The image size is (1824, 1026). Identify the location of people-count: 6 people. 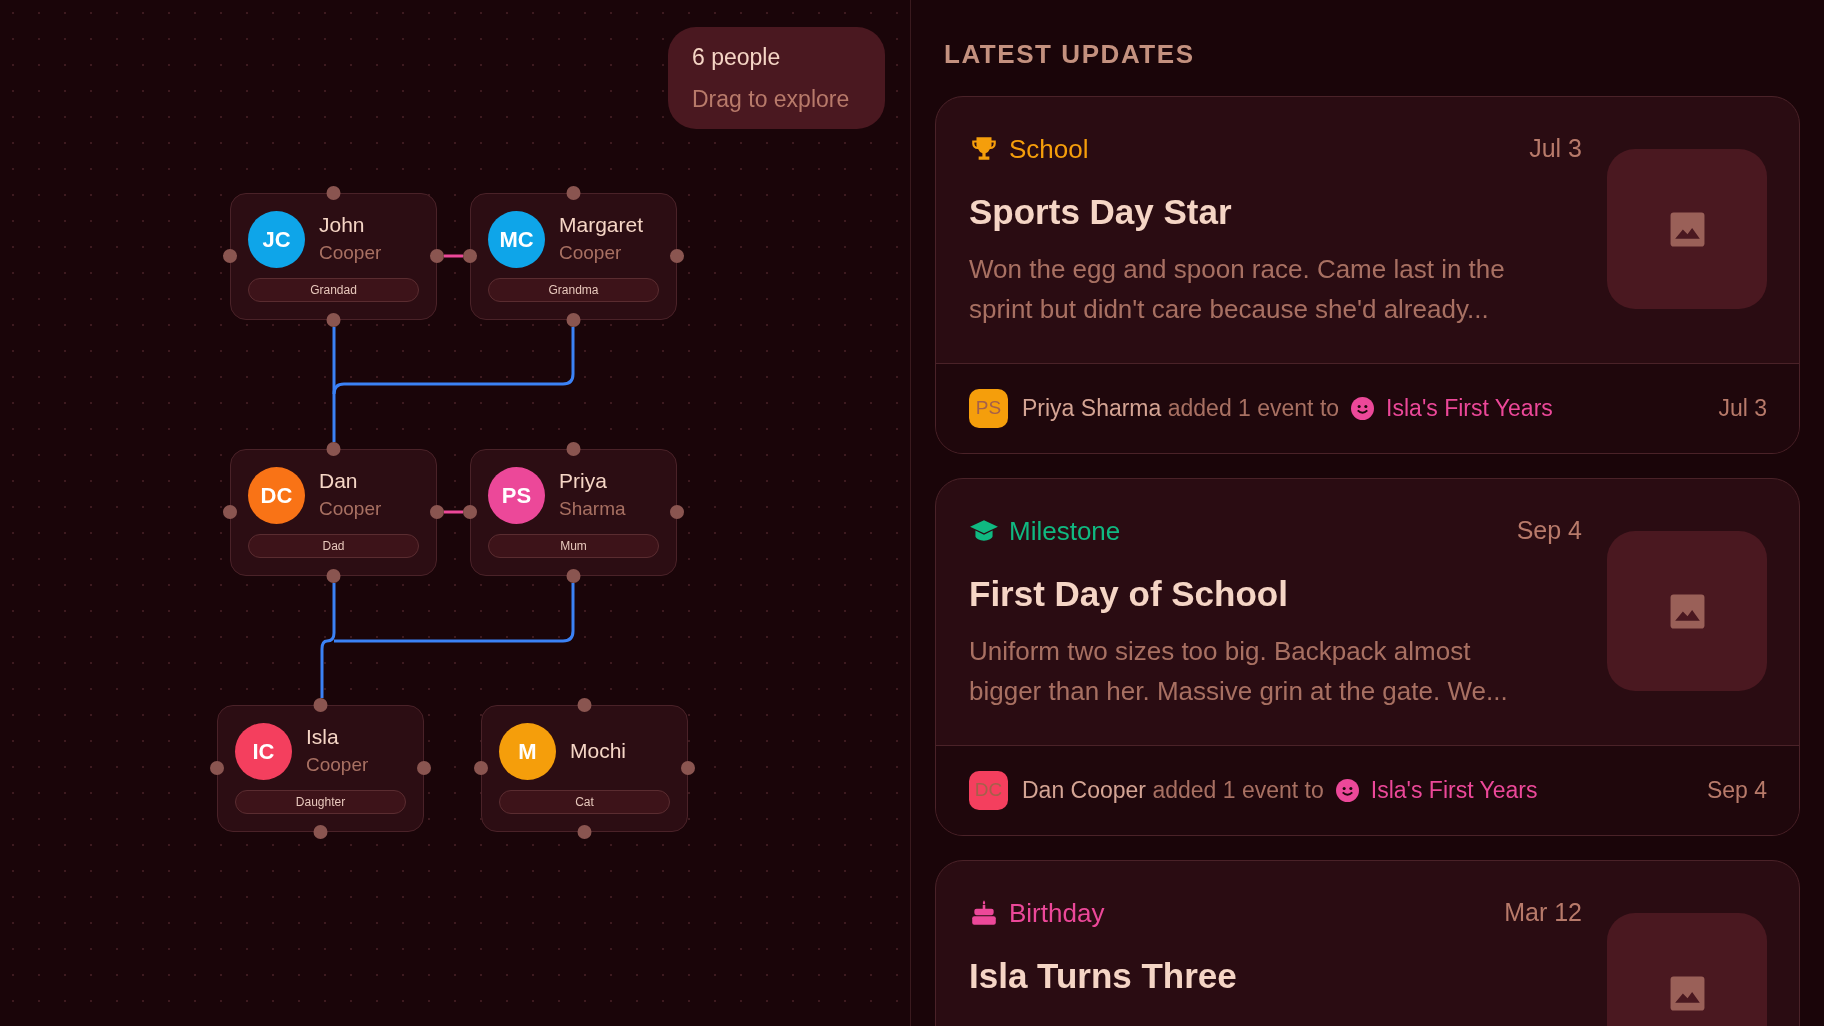
(737, 57).